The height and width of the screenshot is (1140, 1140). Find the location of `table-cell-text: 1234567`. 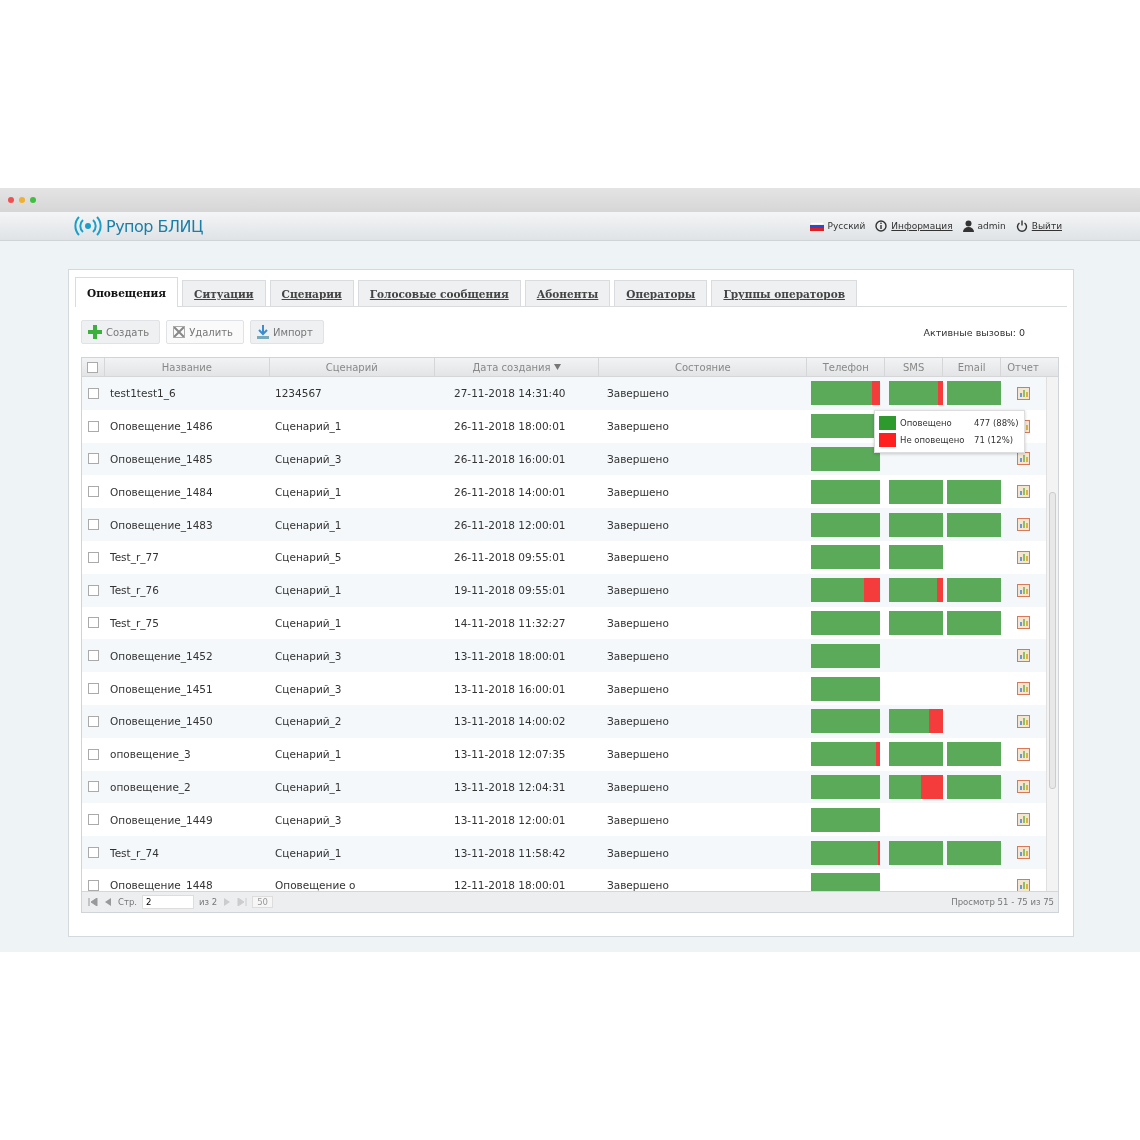

table-cell-text: 1234567 is located at coordinates (298, 394).